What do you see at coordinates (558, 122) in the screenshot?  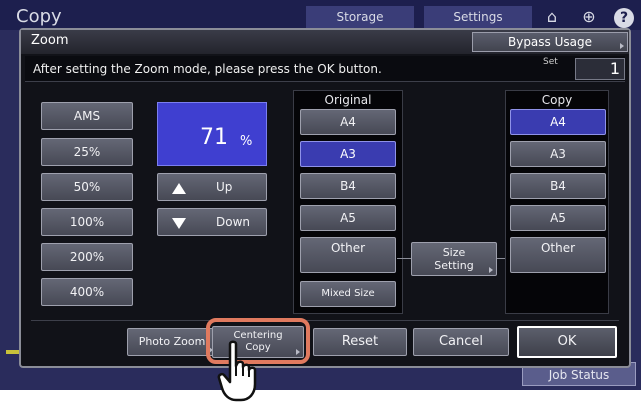 I see `copy-a4-button: A4` at bounding box center [558, 122].